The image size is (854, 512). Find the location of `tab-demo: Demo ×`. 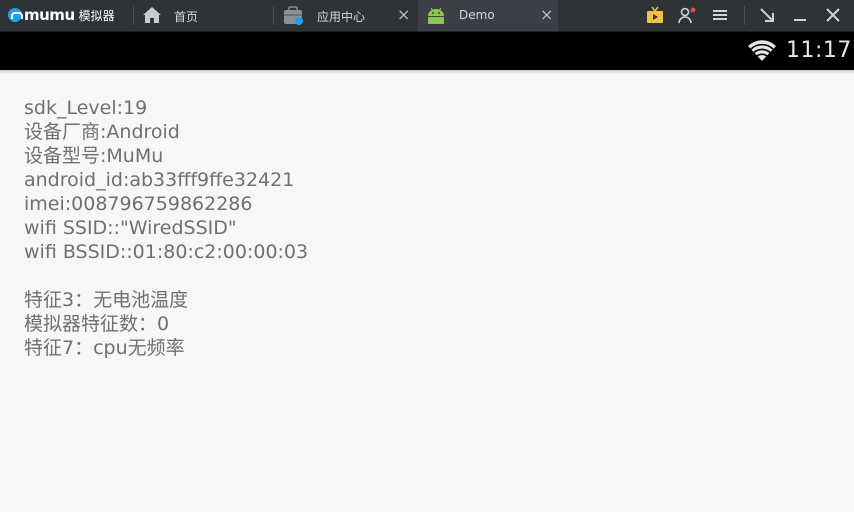

tab-demo: Demo × is located at coordinates (488, 15).